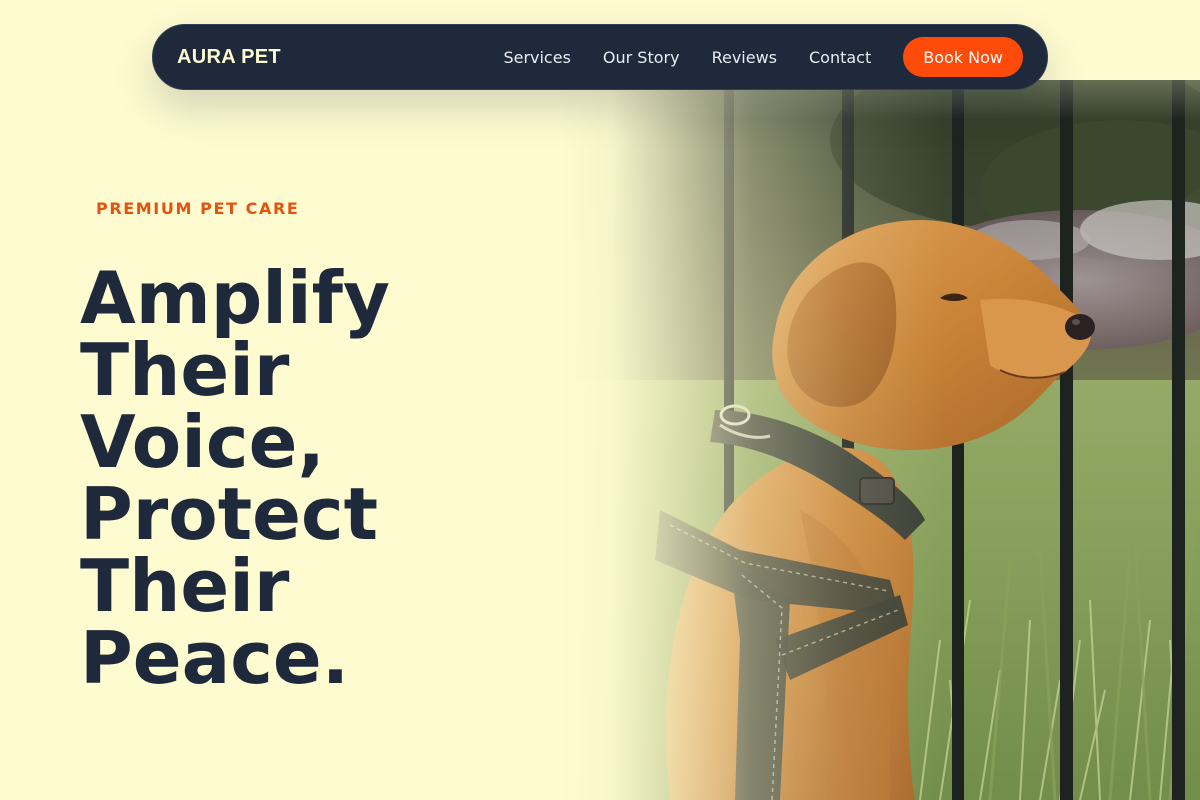 The image size is (1200, 800). I want to click on headline-line: Peace., so click(215, 658).